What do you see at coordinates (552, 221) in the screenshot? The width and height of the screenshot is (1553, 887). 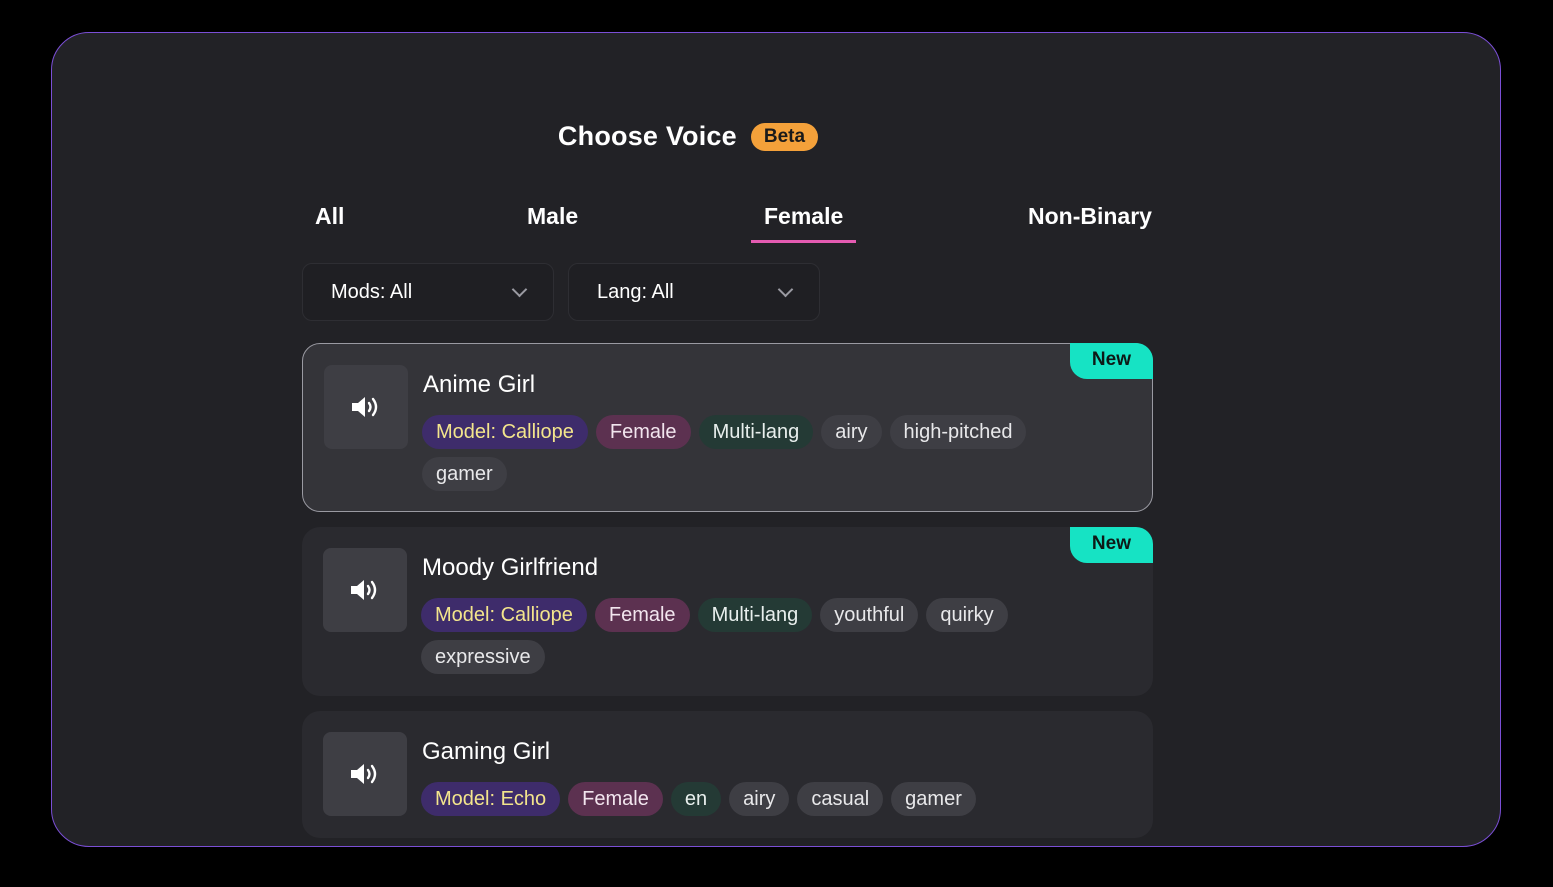 I see `tab-male: Male` at bounding box center [552, 221].